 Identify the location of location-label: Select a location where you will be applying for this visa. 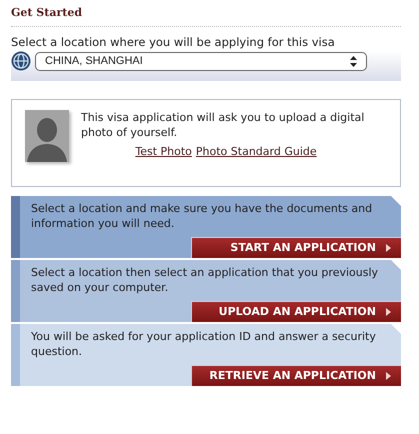
(173, 42).